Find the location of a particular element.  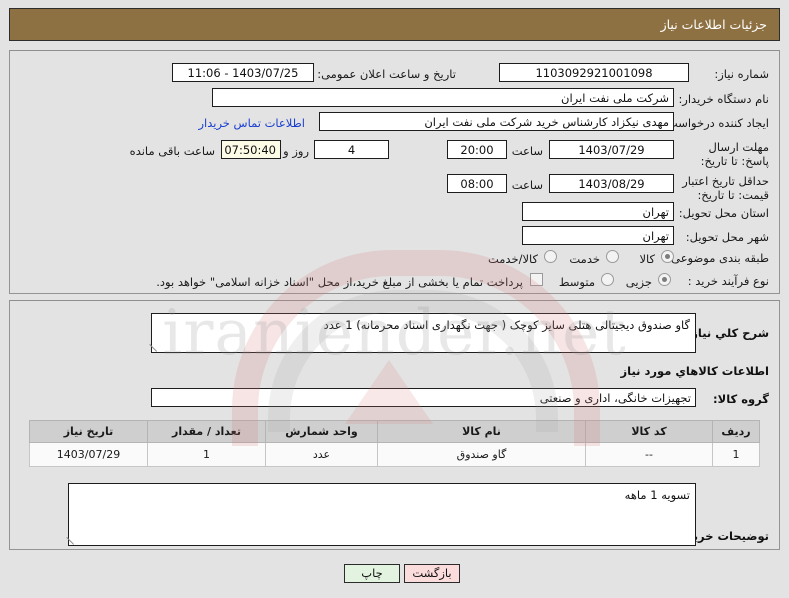

delivery-city-value: تهران is located at coordinates (598, 235).